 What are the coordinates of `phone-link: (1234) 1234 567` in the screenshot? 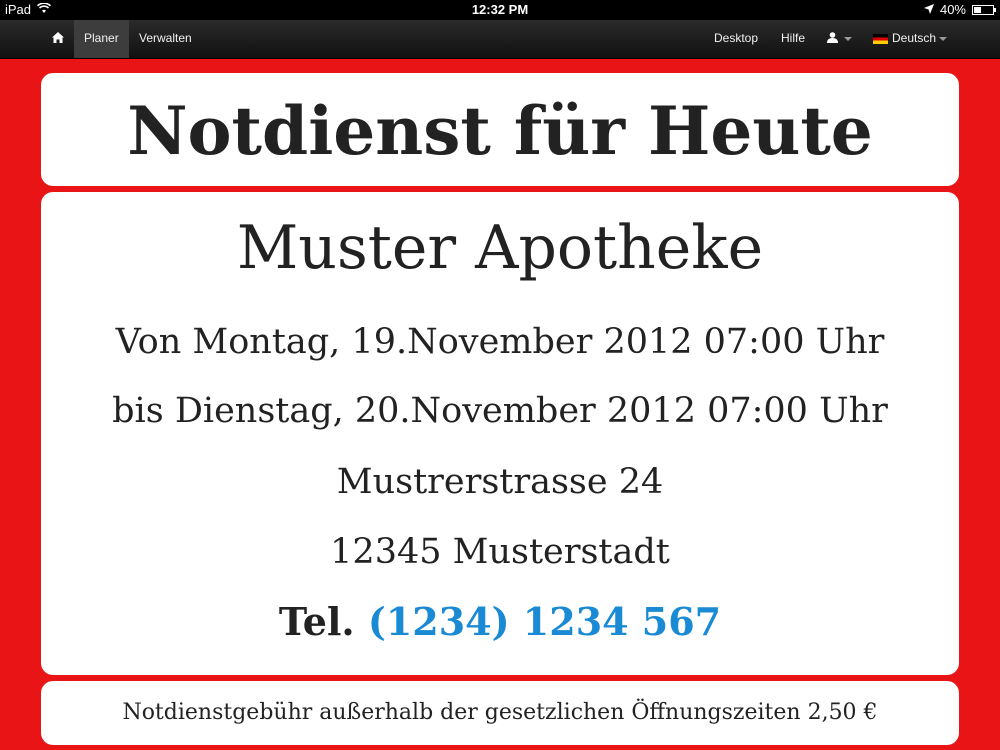 It's located at (544, 621).